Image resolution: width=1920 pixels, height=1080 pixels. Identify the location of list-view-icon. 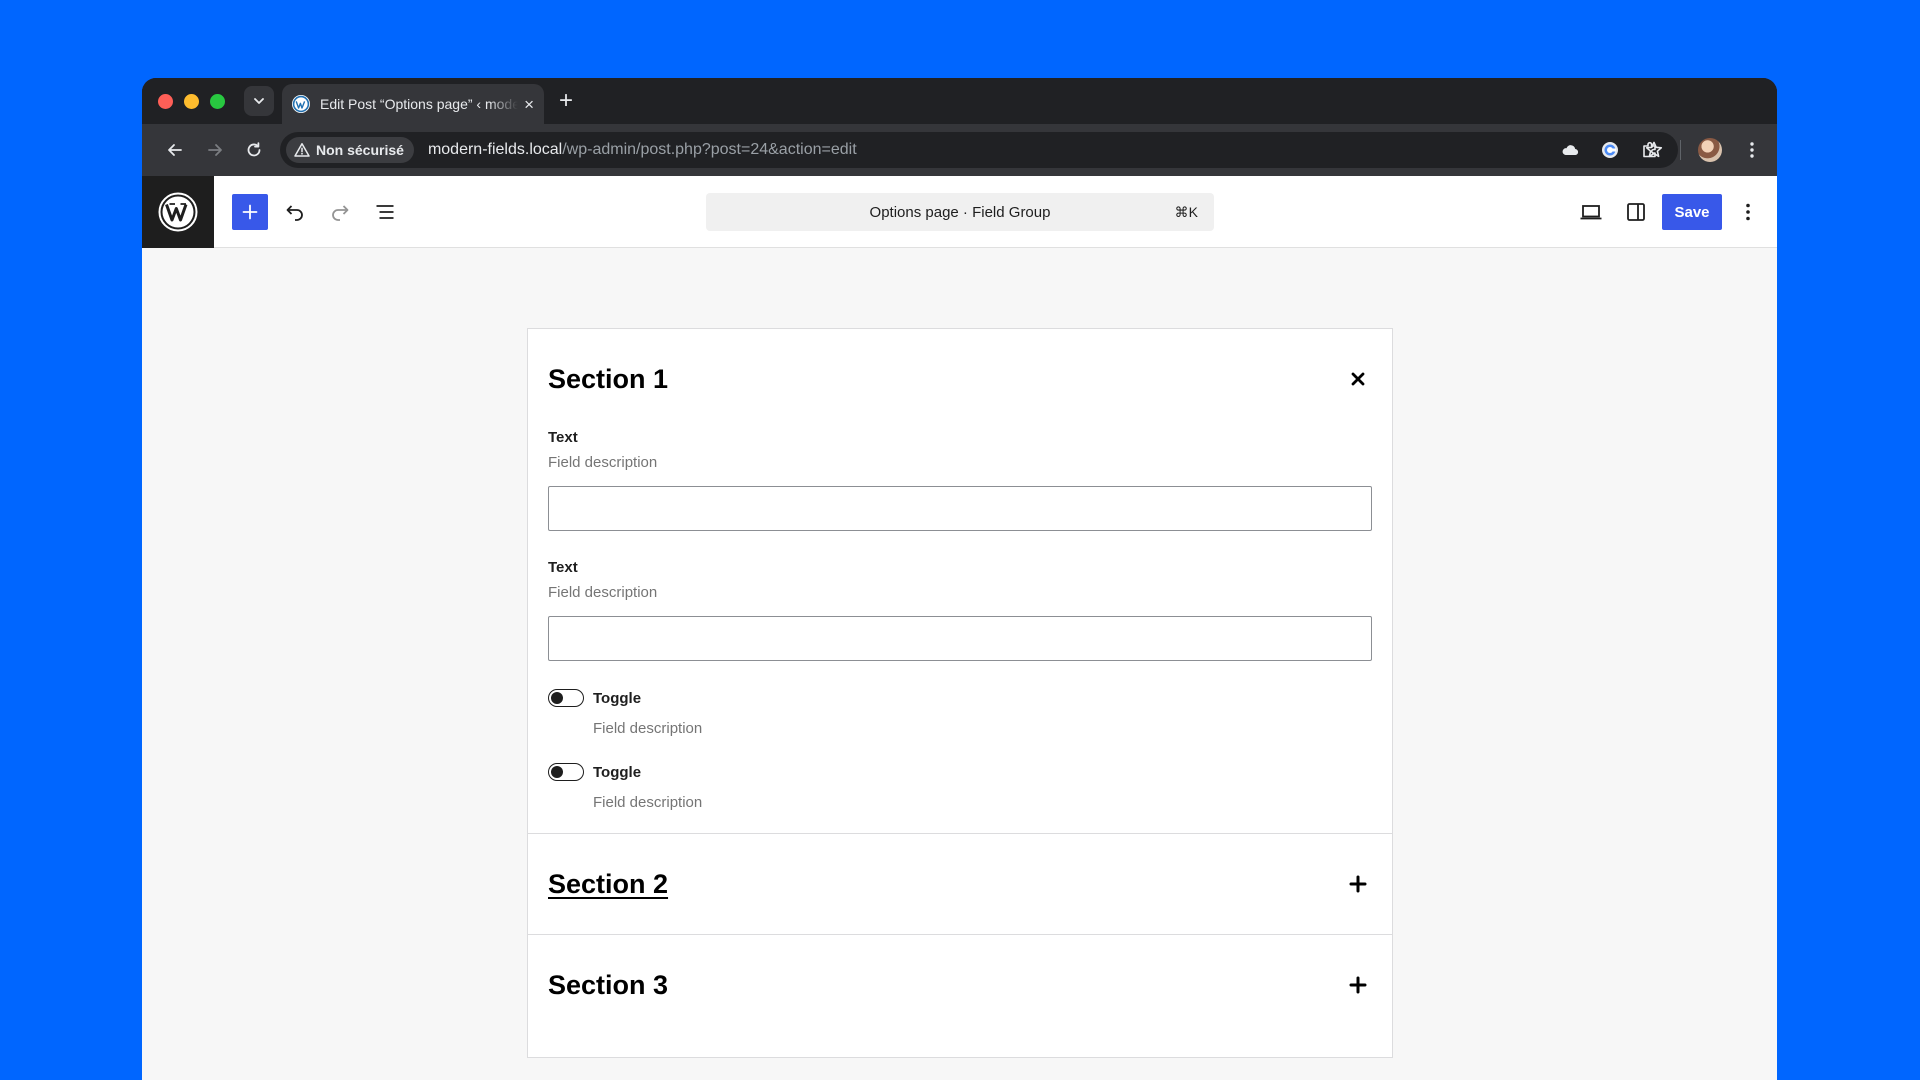
(385, 212).